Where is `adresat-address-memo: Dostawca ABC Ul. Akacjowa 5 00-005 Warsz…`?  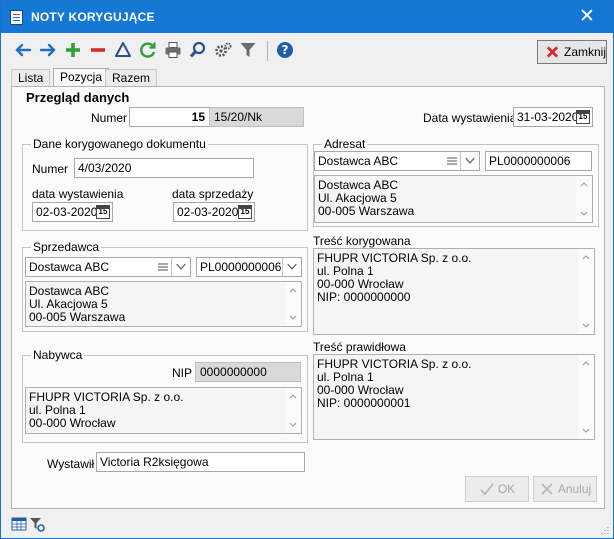 adresat-address-memo: Dostawca ABC Ul. Akacjowa 5 00-005 Warsz… is located at coordinates (453, 199).